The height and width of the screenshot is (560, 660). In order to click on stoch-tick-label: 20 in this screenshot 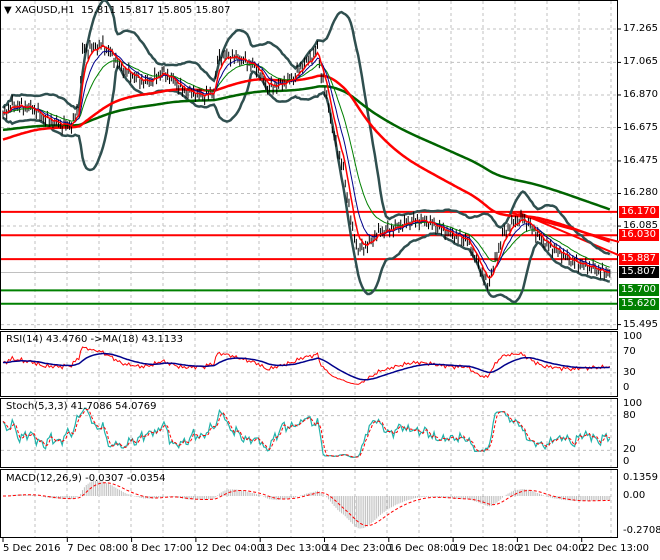, I will do `click(629, 450)`.